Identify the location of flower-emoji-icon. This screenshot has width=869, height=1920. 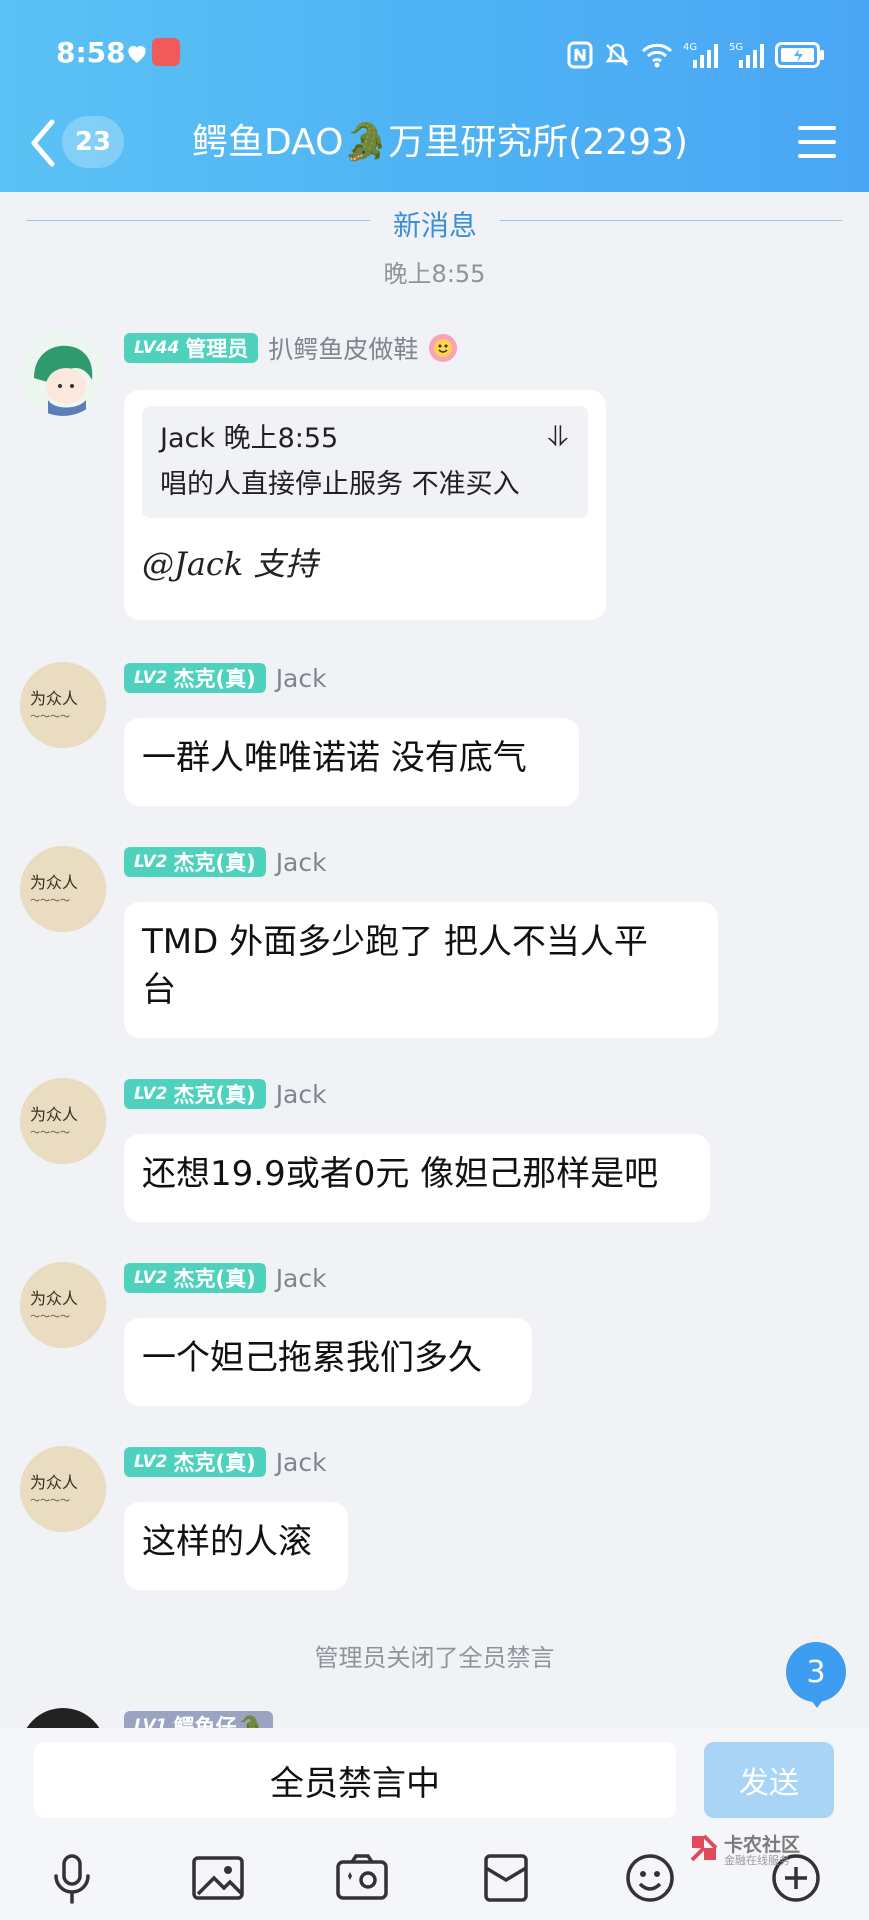
(443, 348).